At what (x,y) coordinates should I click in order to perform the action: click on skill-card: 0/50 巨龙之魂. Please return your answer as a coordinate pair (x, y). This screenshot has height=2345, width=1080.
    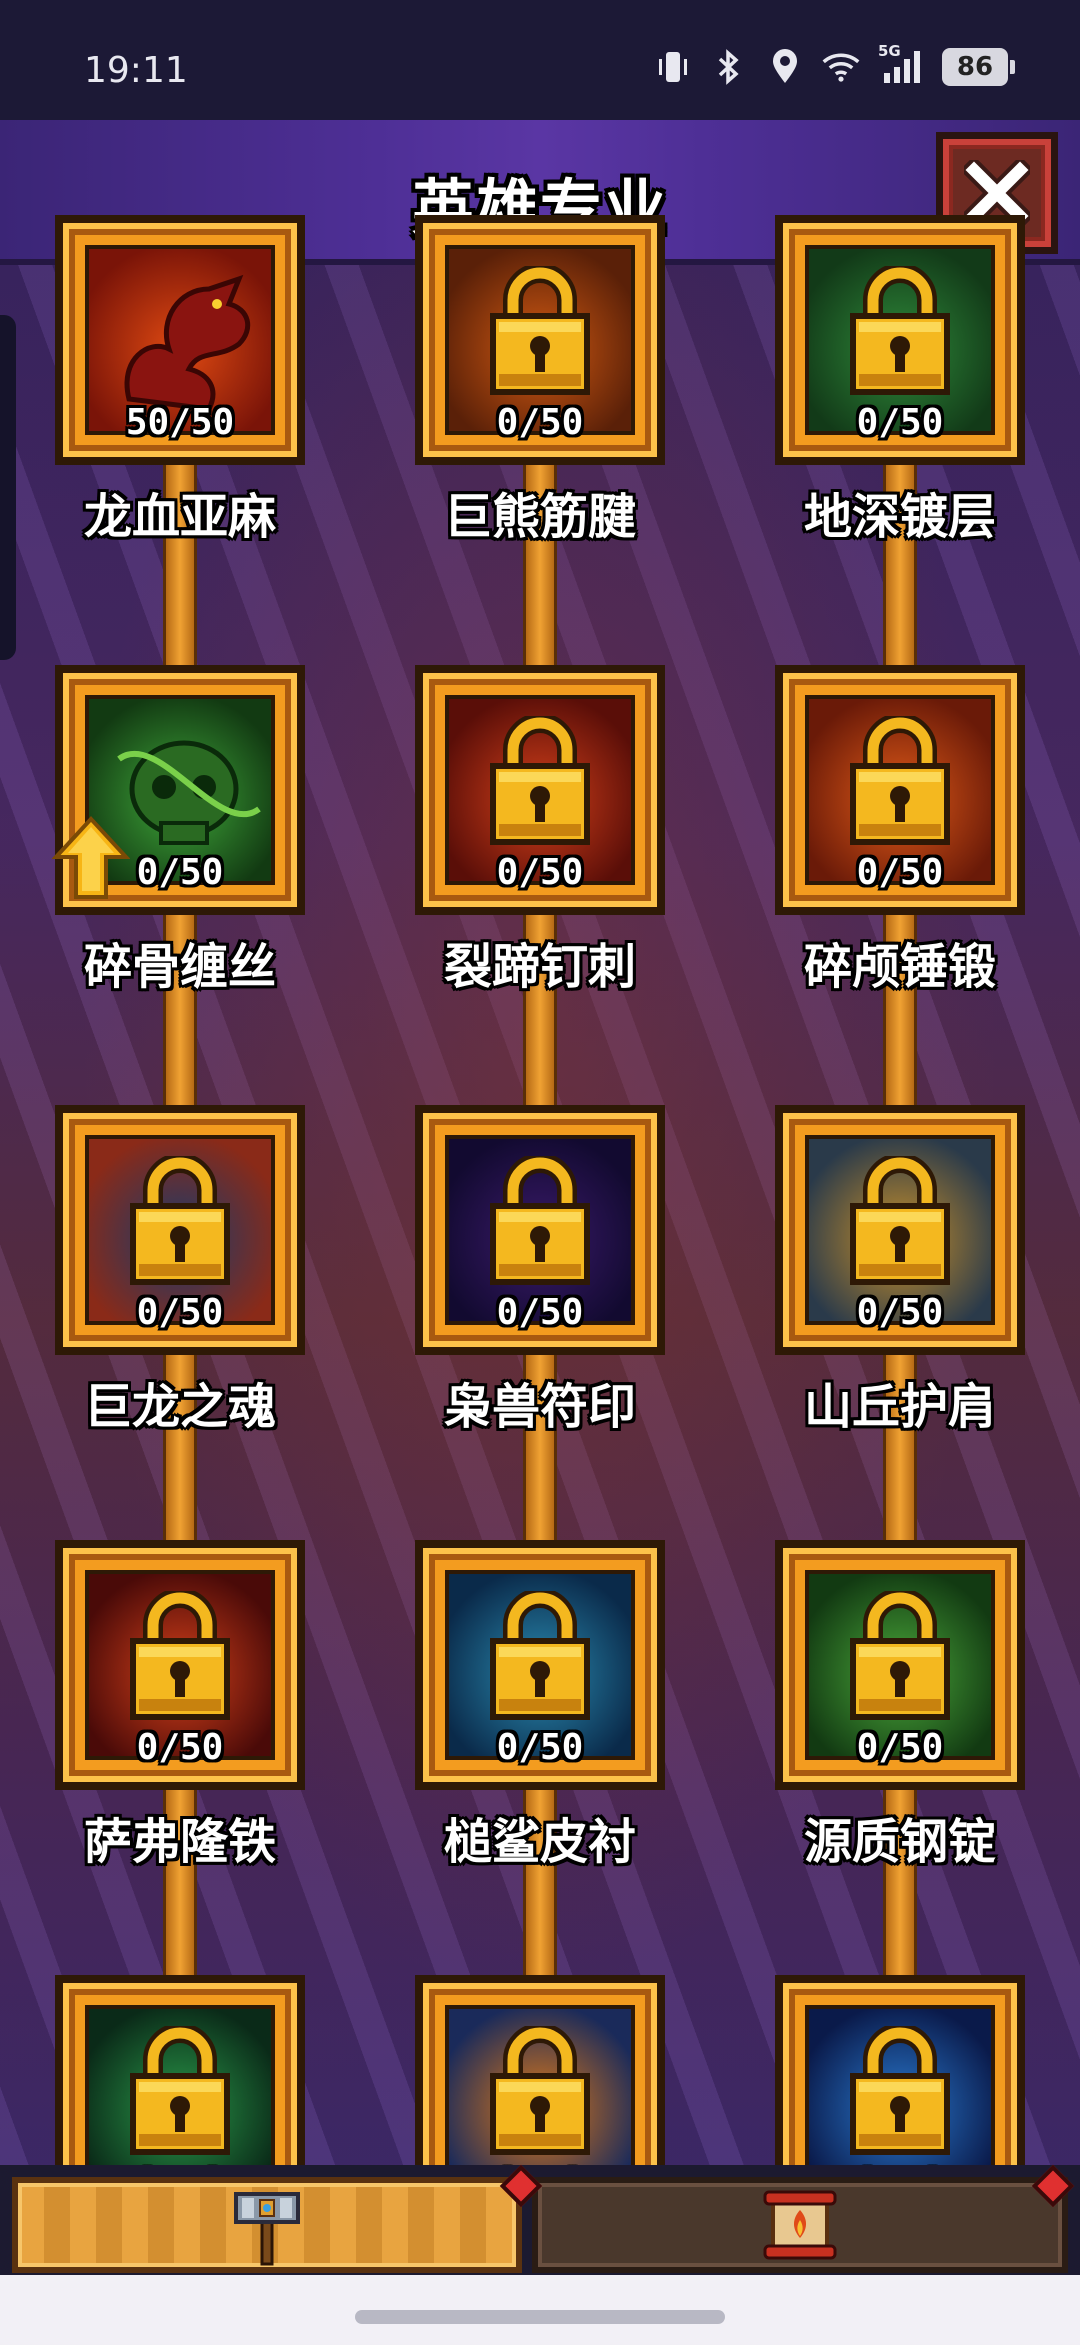
    Looking at the image, I should click on (180, 1270).